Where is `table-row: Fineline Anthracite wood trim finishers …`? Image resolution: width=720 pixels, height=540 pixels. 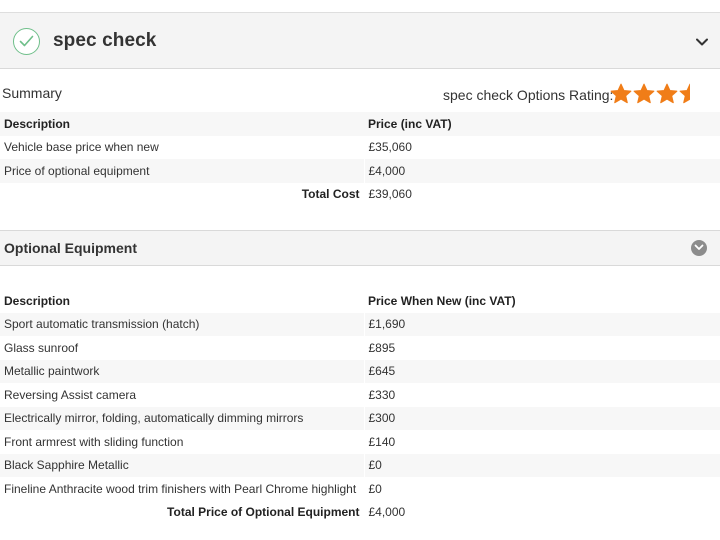 table-row: Fineline Anthracite wood trim finishers … is located at coordinates (360, 489).